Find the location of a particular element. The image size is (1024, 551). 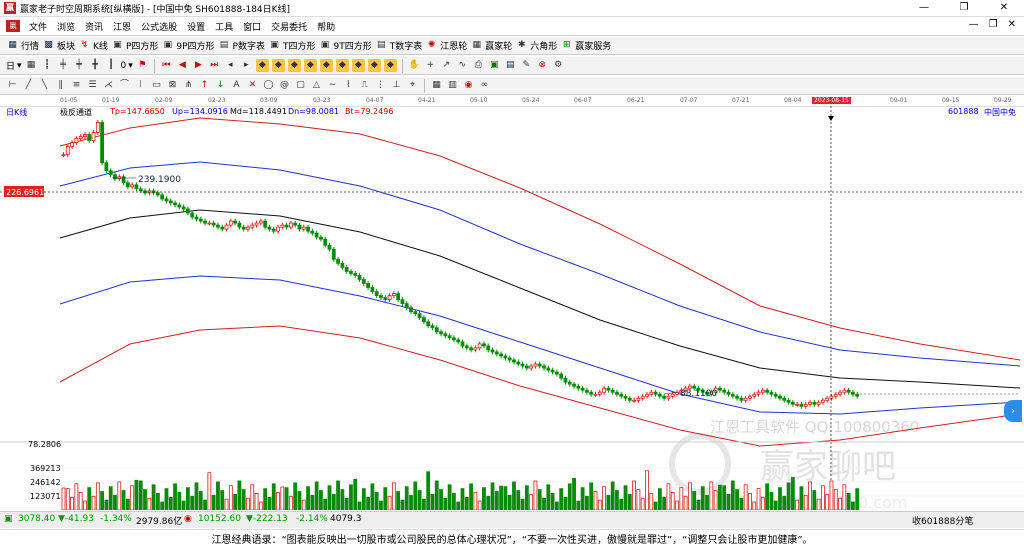

cycle-icon: ⦚ is located at coordinates (140, 85).